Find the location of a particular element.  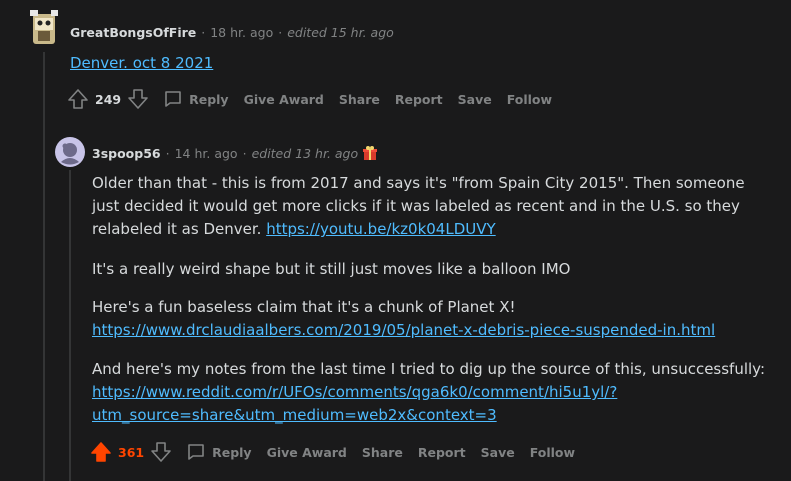

comment-body: Denver. oct 8 2021 is located at coordinates (141, 63).